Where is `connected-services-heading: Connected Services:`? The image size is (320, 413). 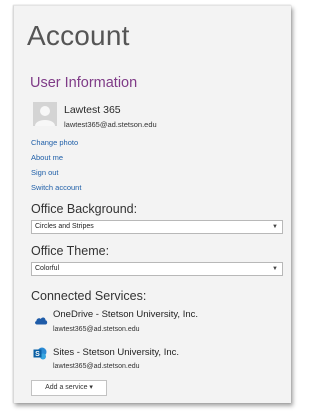 connected-services-heading: Connected Services: is located at coordinates (89, 296).